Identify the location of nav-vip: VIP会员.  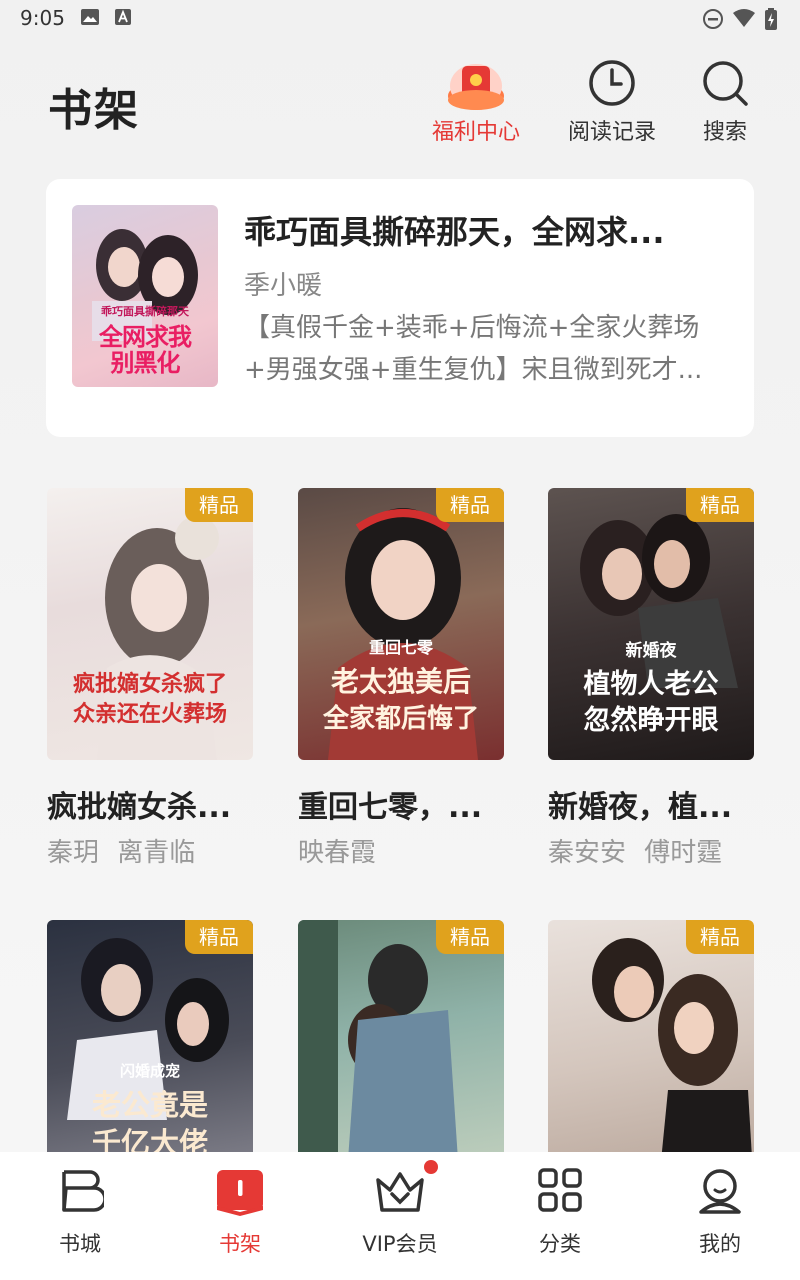
(400, 1216).